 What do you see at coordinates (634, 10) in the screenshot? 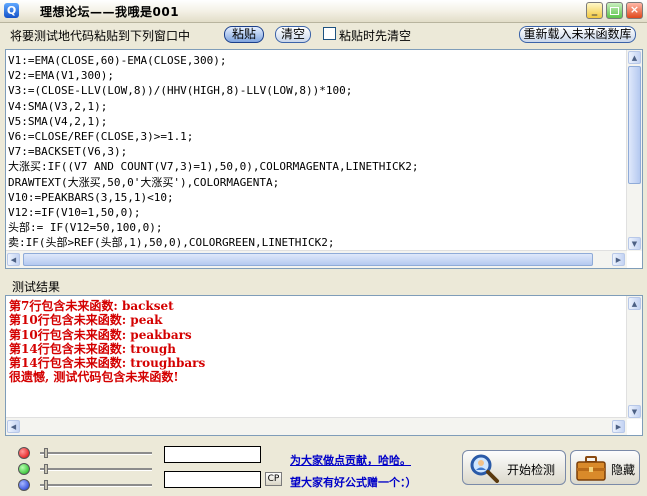
I see `close-button: ×` at bounding box center [634, 10].